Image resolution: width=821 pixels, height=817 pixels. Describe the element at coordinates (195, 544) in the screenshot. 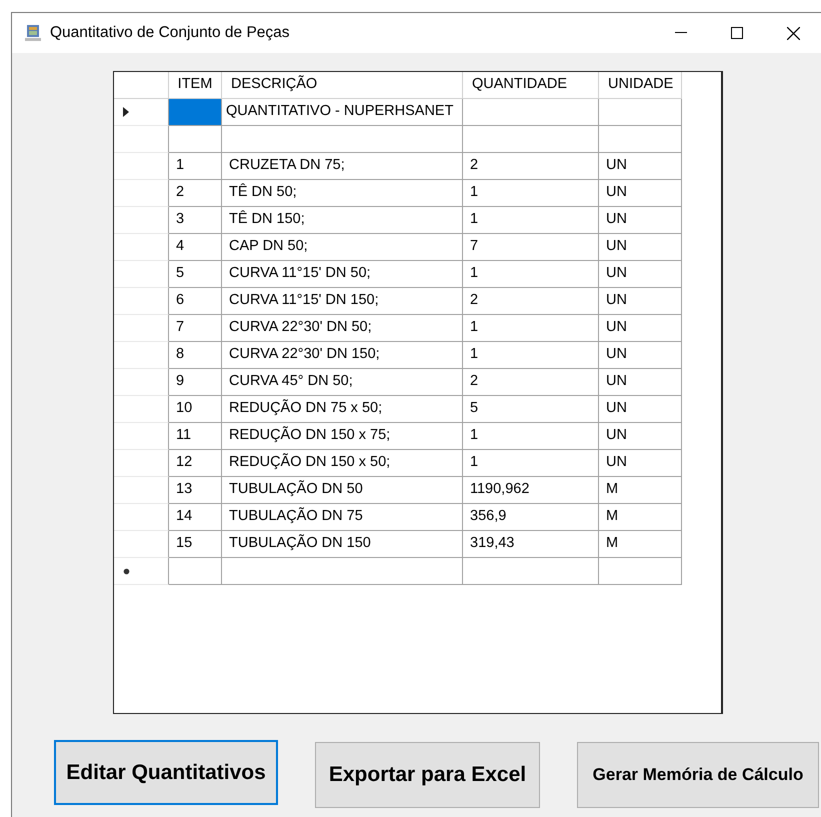

I see `table-cell: 15` at that location.